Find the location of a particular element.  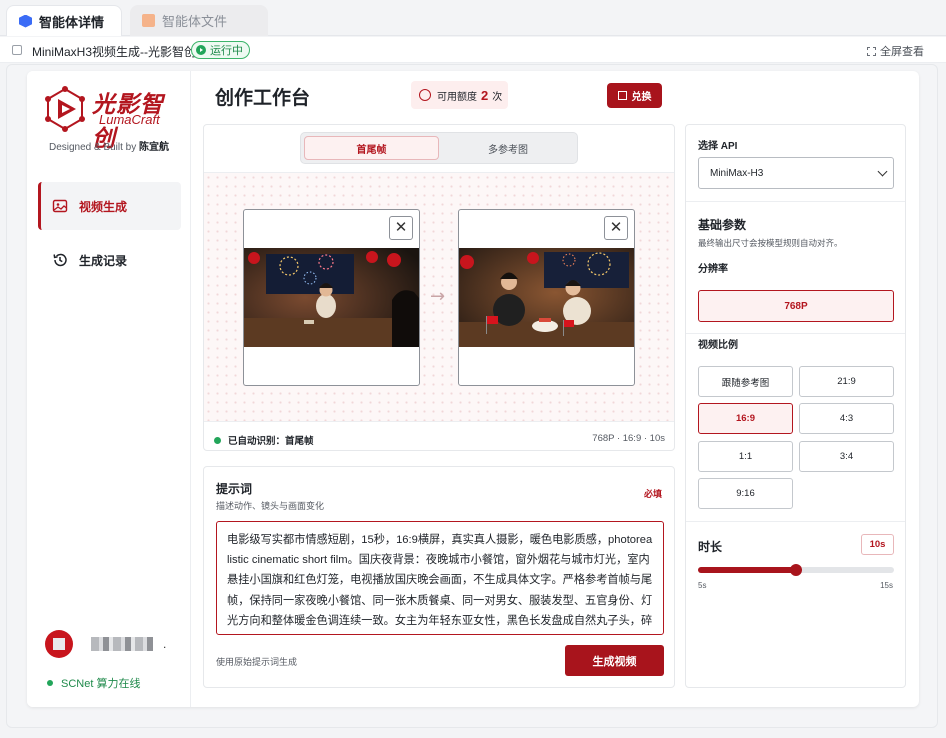

avatar is located at coordinates (59, 644).